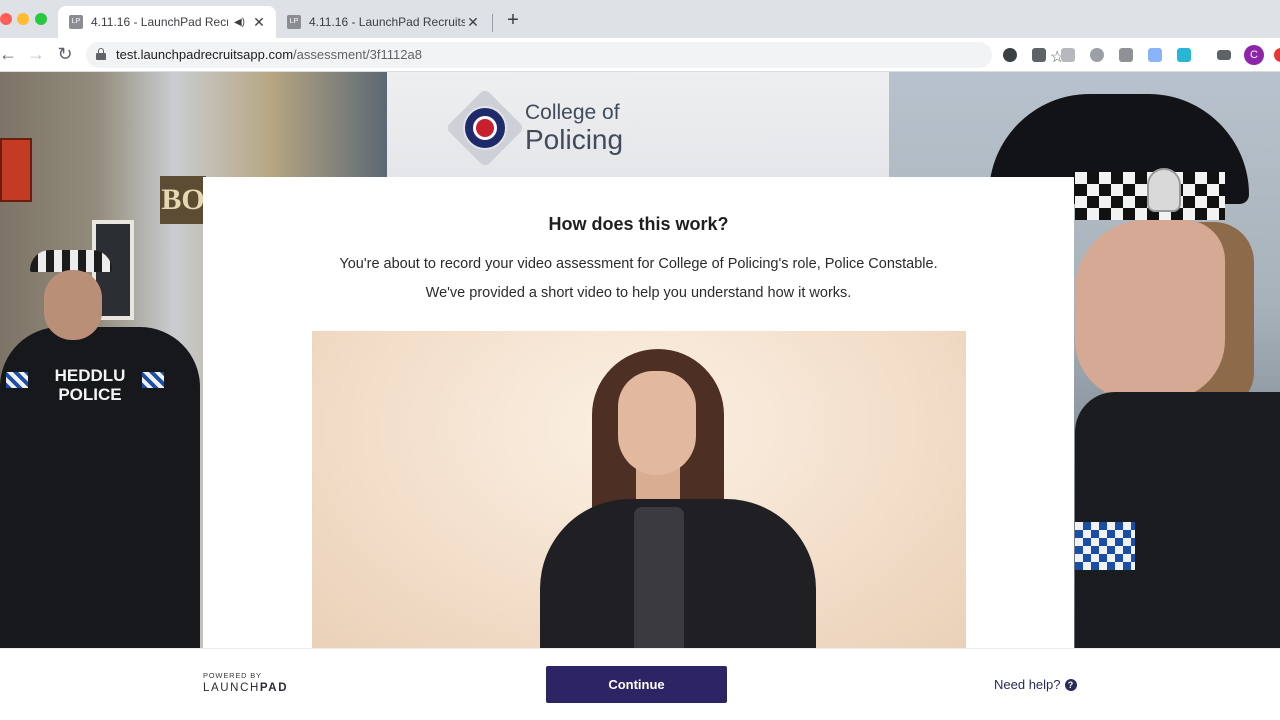  I want to click on college-of-policing-logo: College of Policing, so click(544, 128).